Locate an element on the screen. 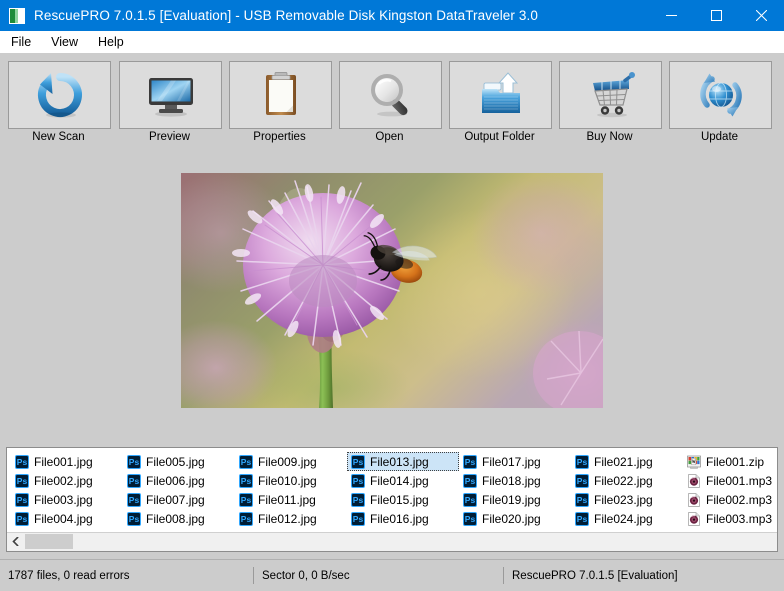 Image resolution: width=784 pixels, height=591 pixels. list-item: Ps File010.jpg is located at coordinates (291, 480).